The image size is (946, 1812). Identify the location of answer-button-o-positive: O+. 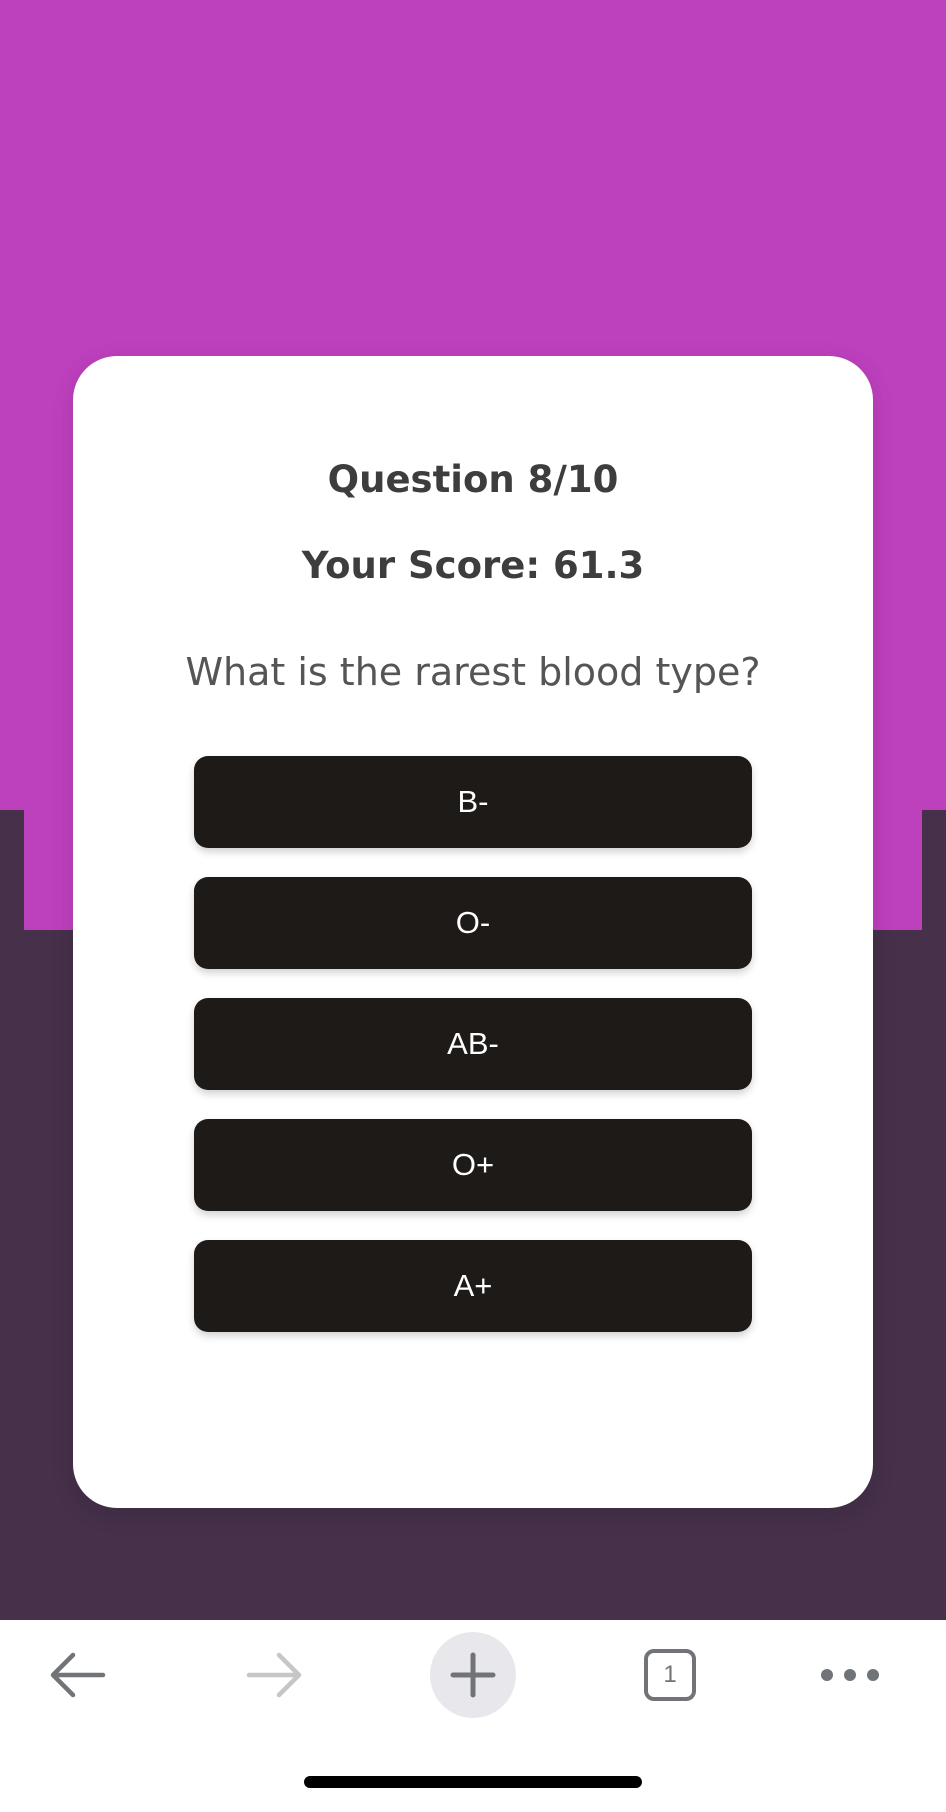
(473, 1165).